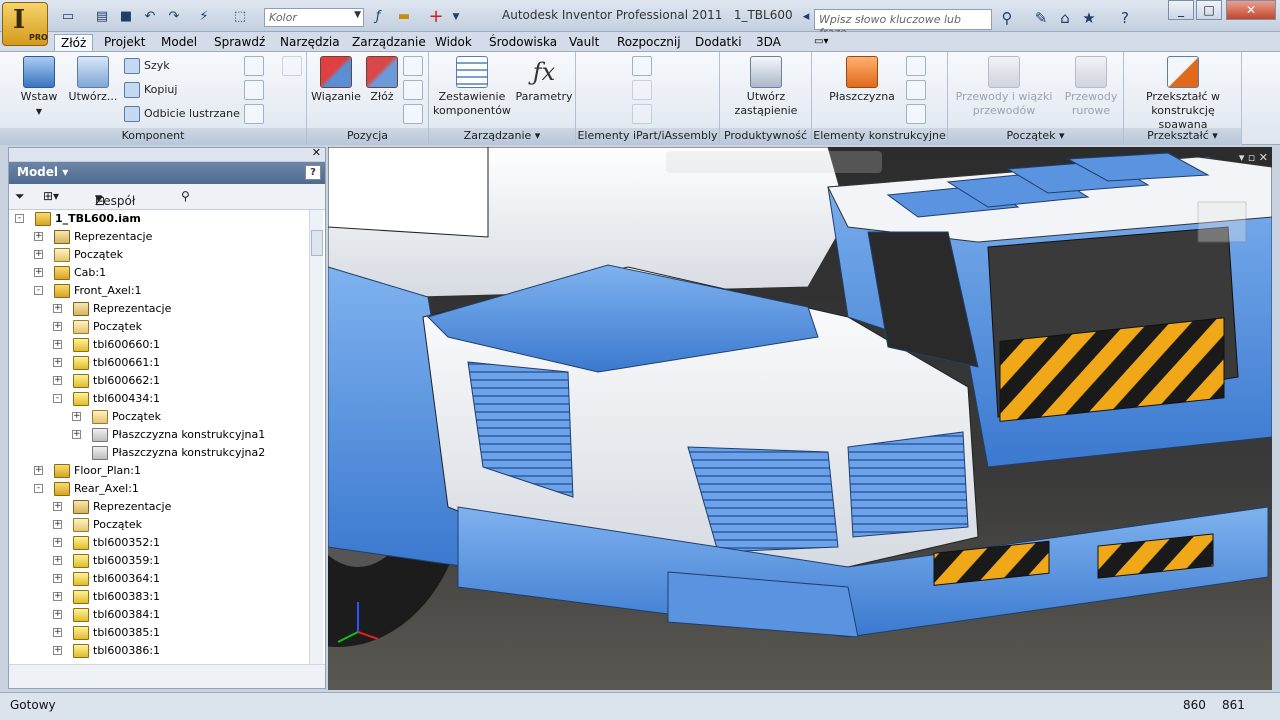 This screenshot has height=720, width=1280. What do you see at coordinates (502, 136) in the screenshot?
I see `panel-zarzadzanie-title: Zarządzanie ▾` at bounding box center [502, 136].